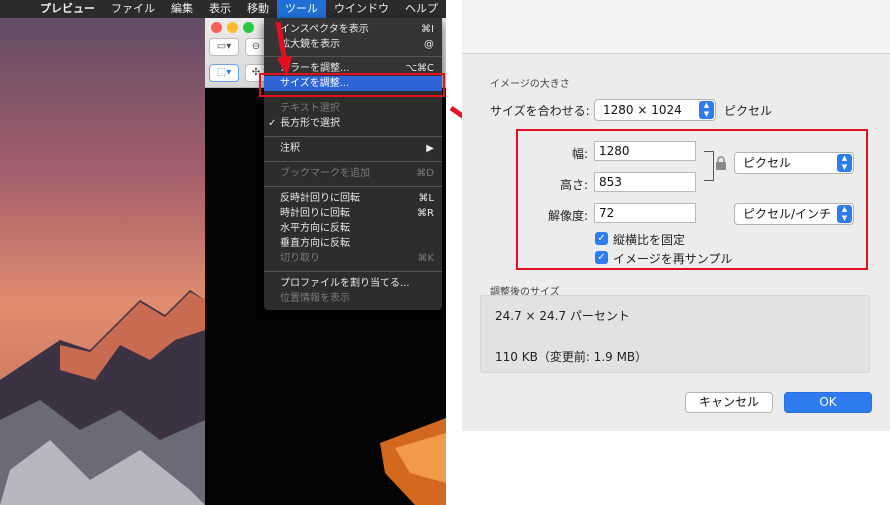 The height and width of the screenshot is (505, 890). Describe the element at coordinates (692, 199) in the screenshot. I see `highlight-box-dialog` at that location.